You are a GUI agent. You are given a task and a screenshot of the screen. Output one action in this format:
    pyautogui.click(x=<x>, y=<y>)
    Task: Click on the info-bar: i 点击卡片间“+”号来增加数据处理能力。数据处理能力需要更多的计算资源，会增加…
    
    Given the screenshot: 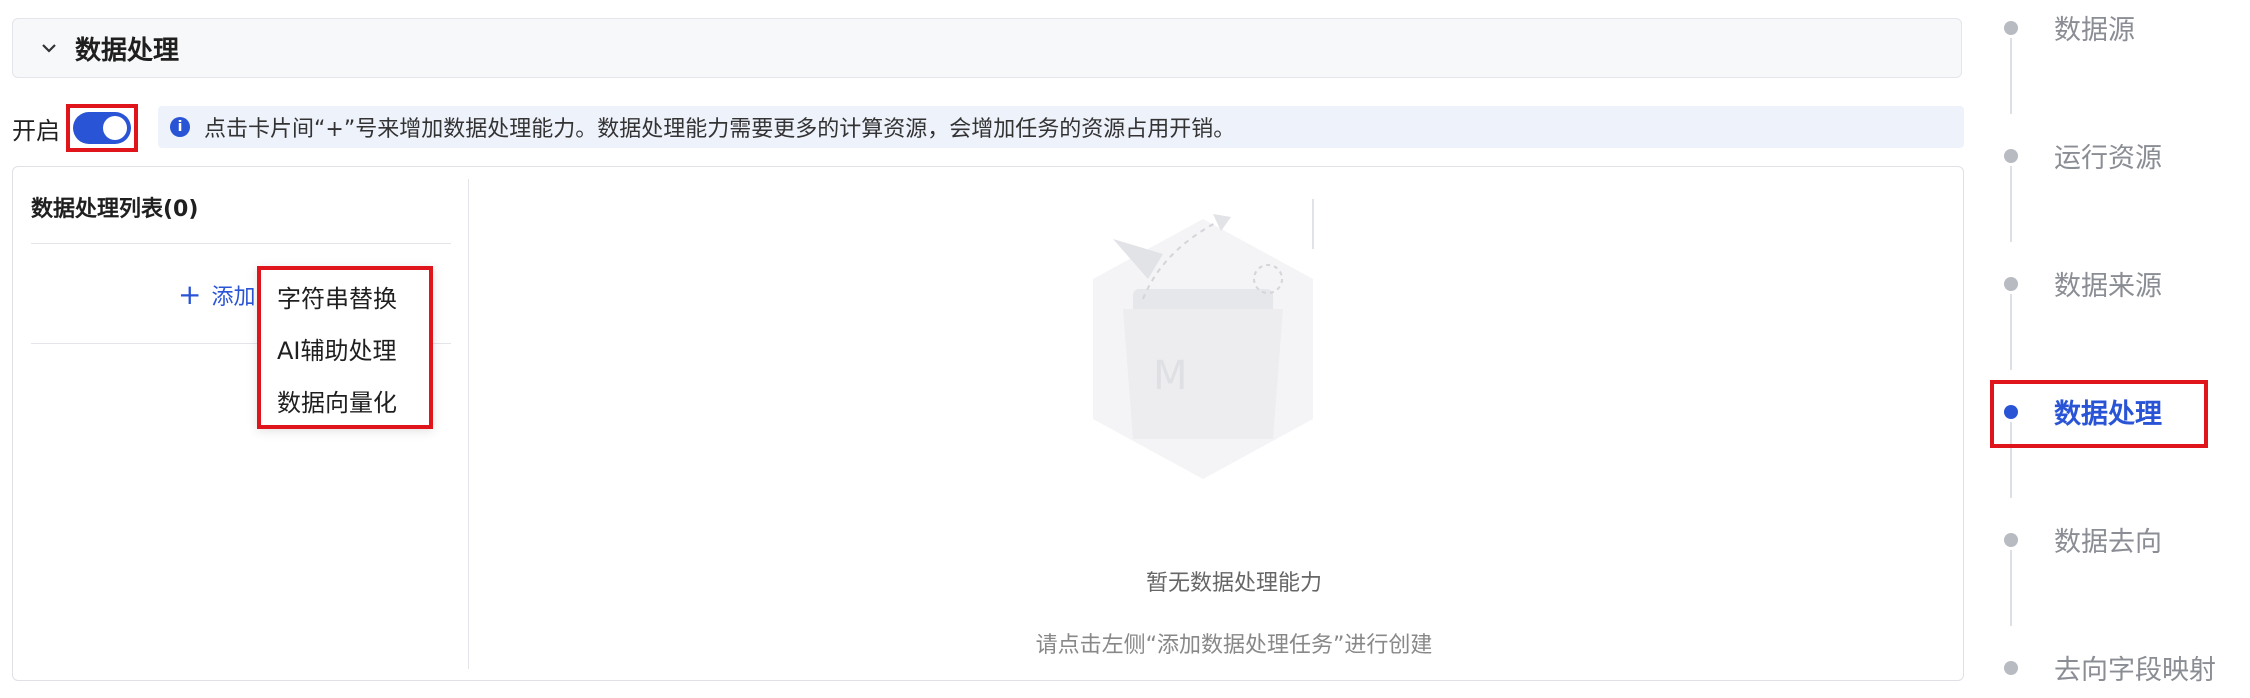 What is the action you would take?
    pyautogui.click(x=1061, y=127)
    